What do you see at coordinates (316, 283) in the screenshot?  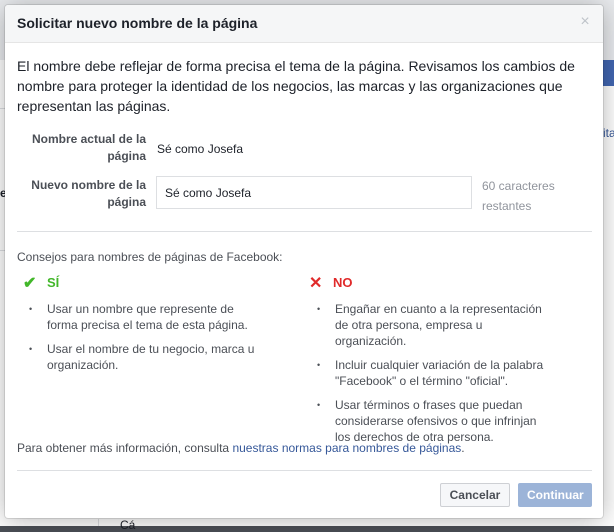 I see `x-icon: ✕` at bounding box center [316, 283].